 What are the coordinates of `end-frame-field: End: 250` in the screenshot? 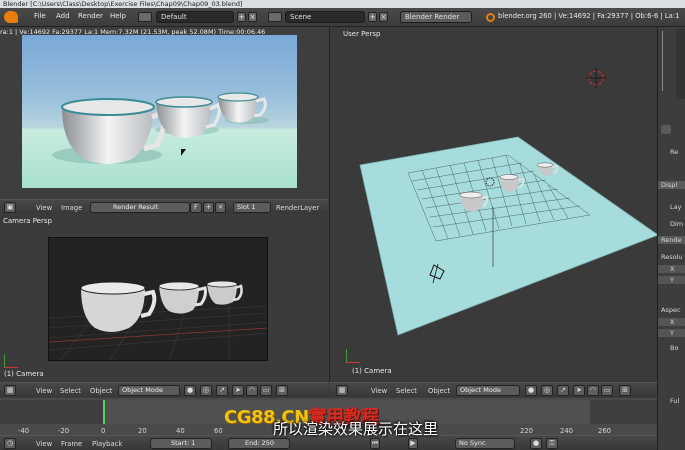 It's located at (259, 443).